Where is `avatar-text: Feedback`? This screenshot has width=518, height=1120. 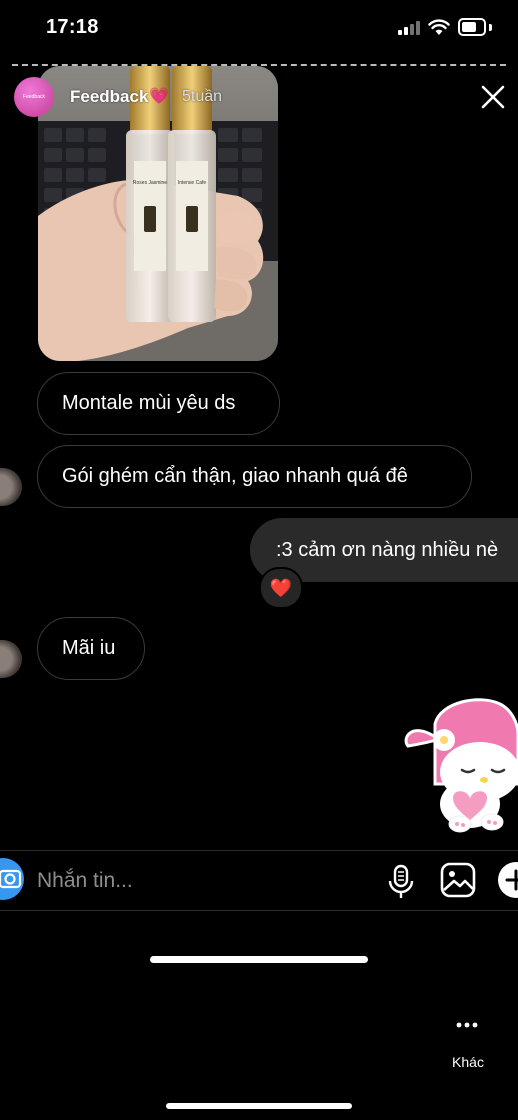 avatar-text: Feedback is located at coordinates (34, 97).